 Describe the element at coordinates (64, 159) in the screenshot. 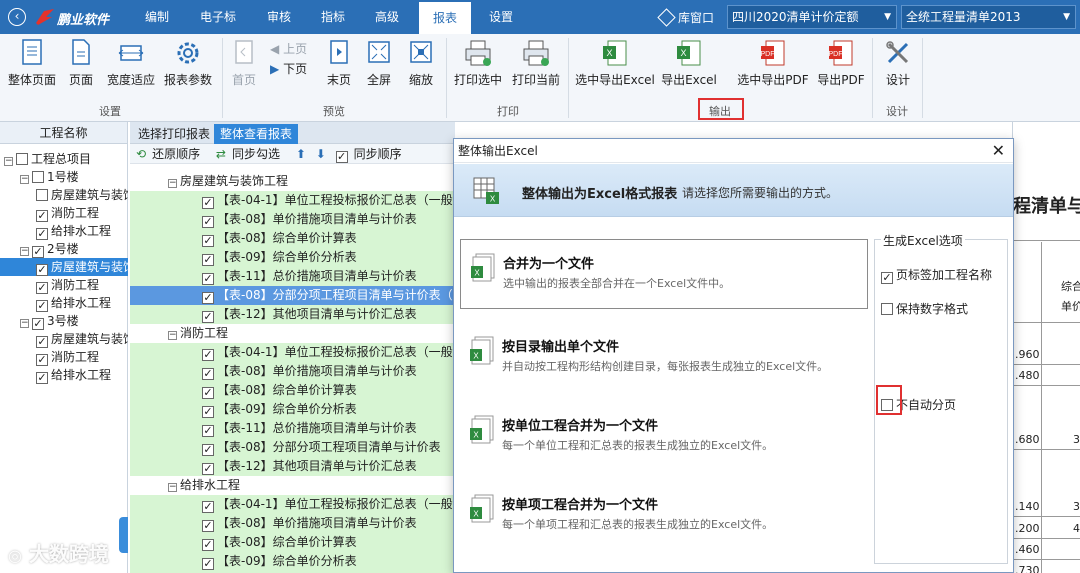

I see `tree-item: − 工程总项目` at that location.